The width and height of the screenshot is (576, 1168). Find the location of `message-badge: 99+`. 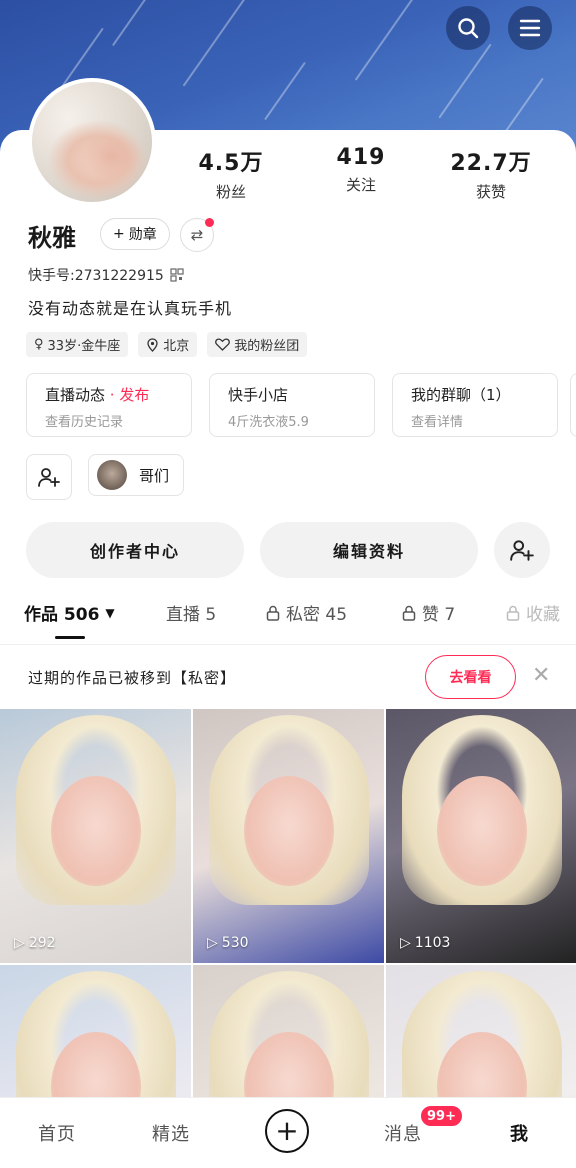

message-badge: 99+ is located at coordinates (441, 1116).